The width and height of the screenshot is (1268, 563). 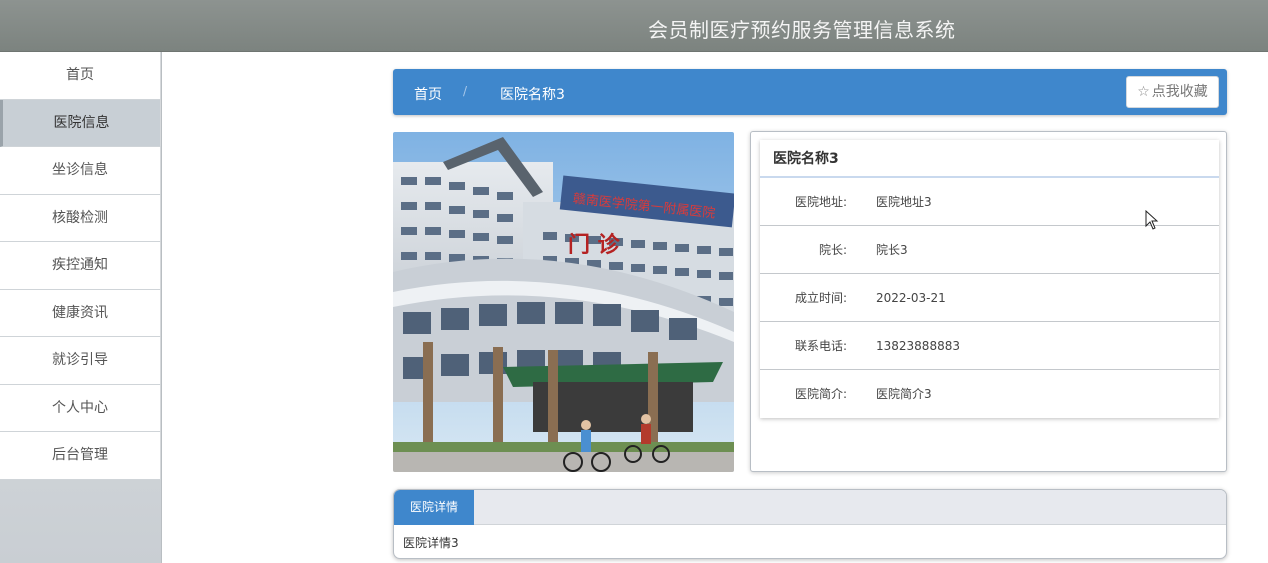 What do you see at coordinates (810, 92) in the screenshot?
I see `breadcrumb: 首页 / 医院名称3 ☆ 点我收藏` at bounding box center [810, 92].